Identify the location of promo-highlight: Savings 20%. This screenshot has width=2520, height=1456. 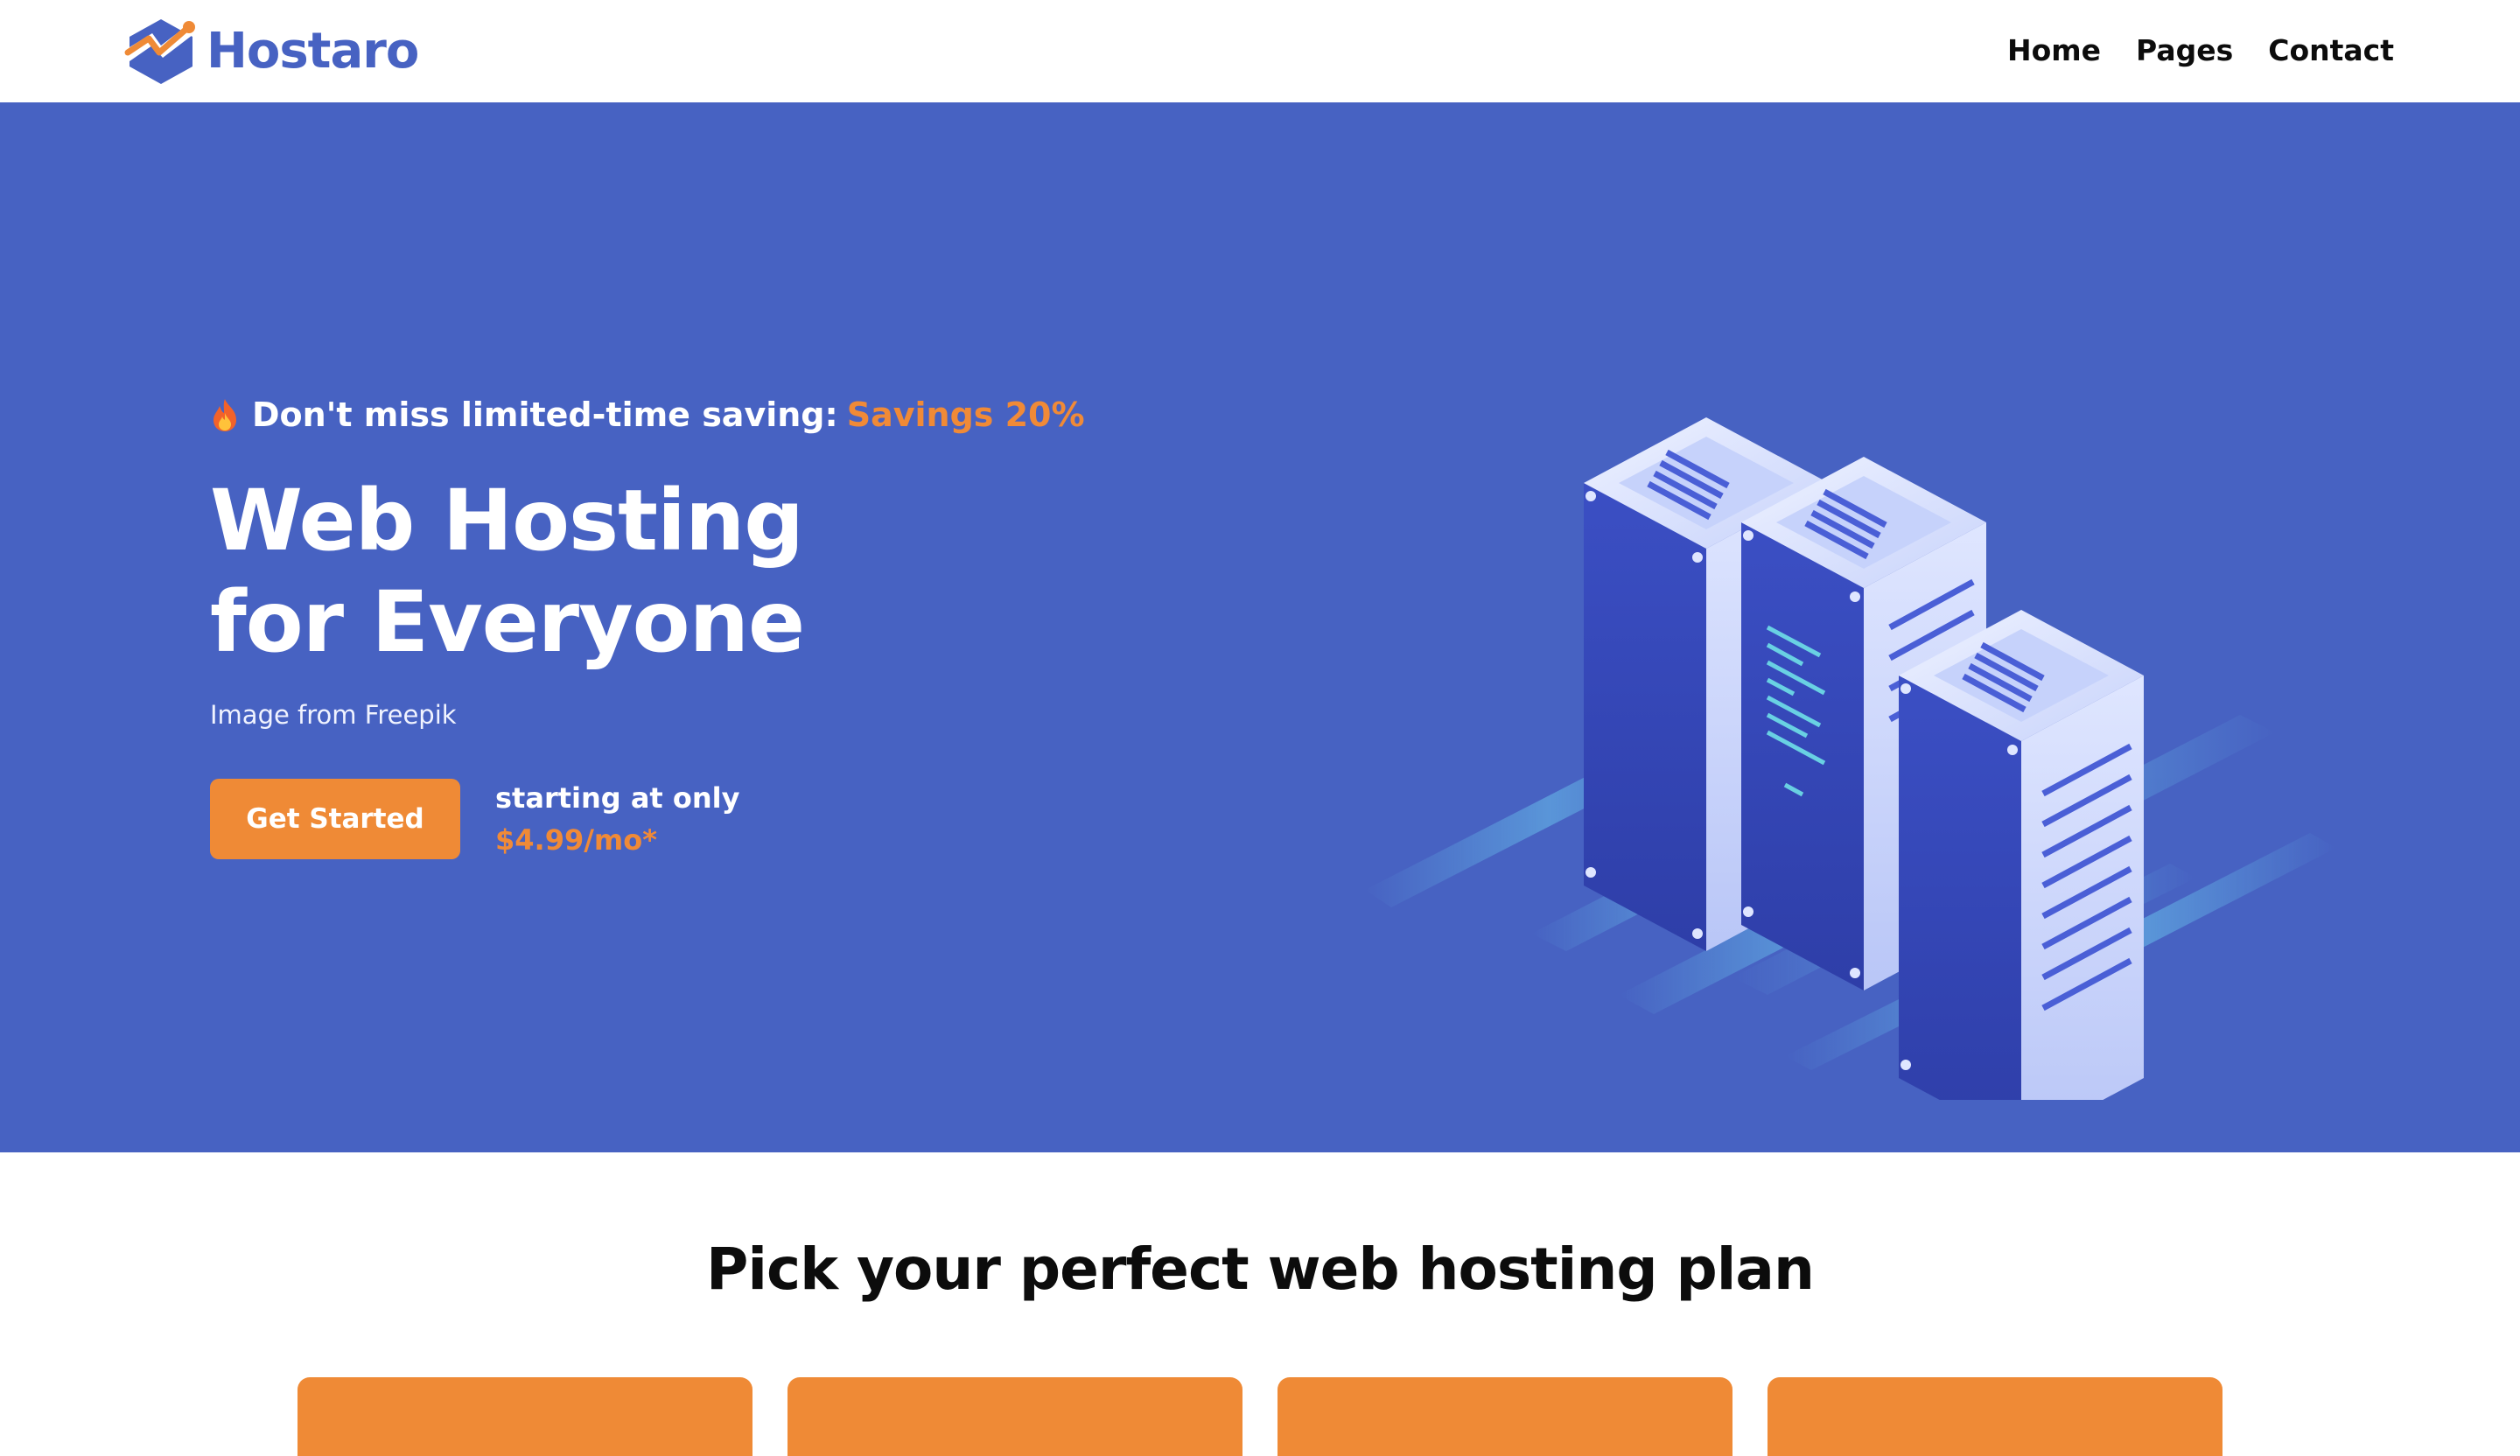
(965, 415).